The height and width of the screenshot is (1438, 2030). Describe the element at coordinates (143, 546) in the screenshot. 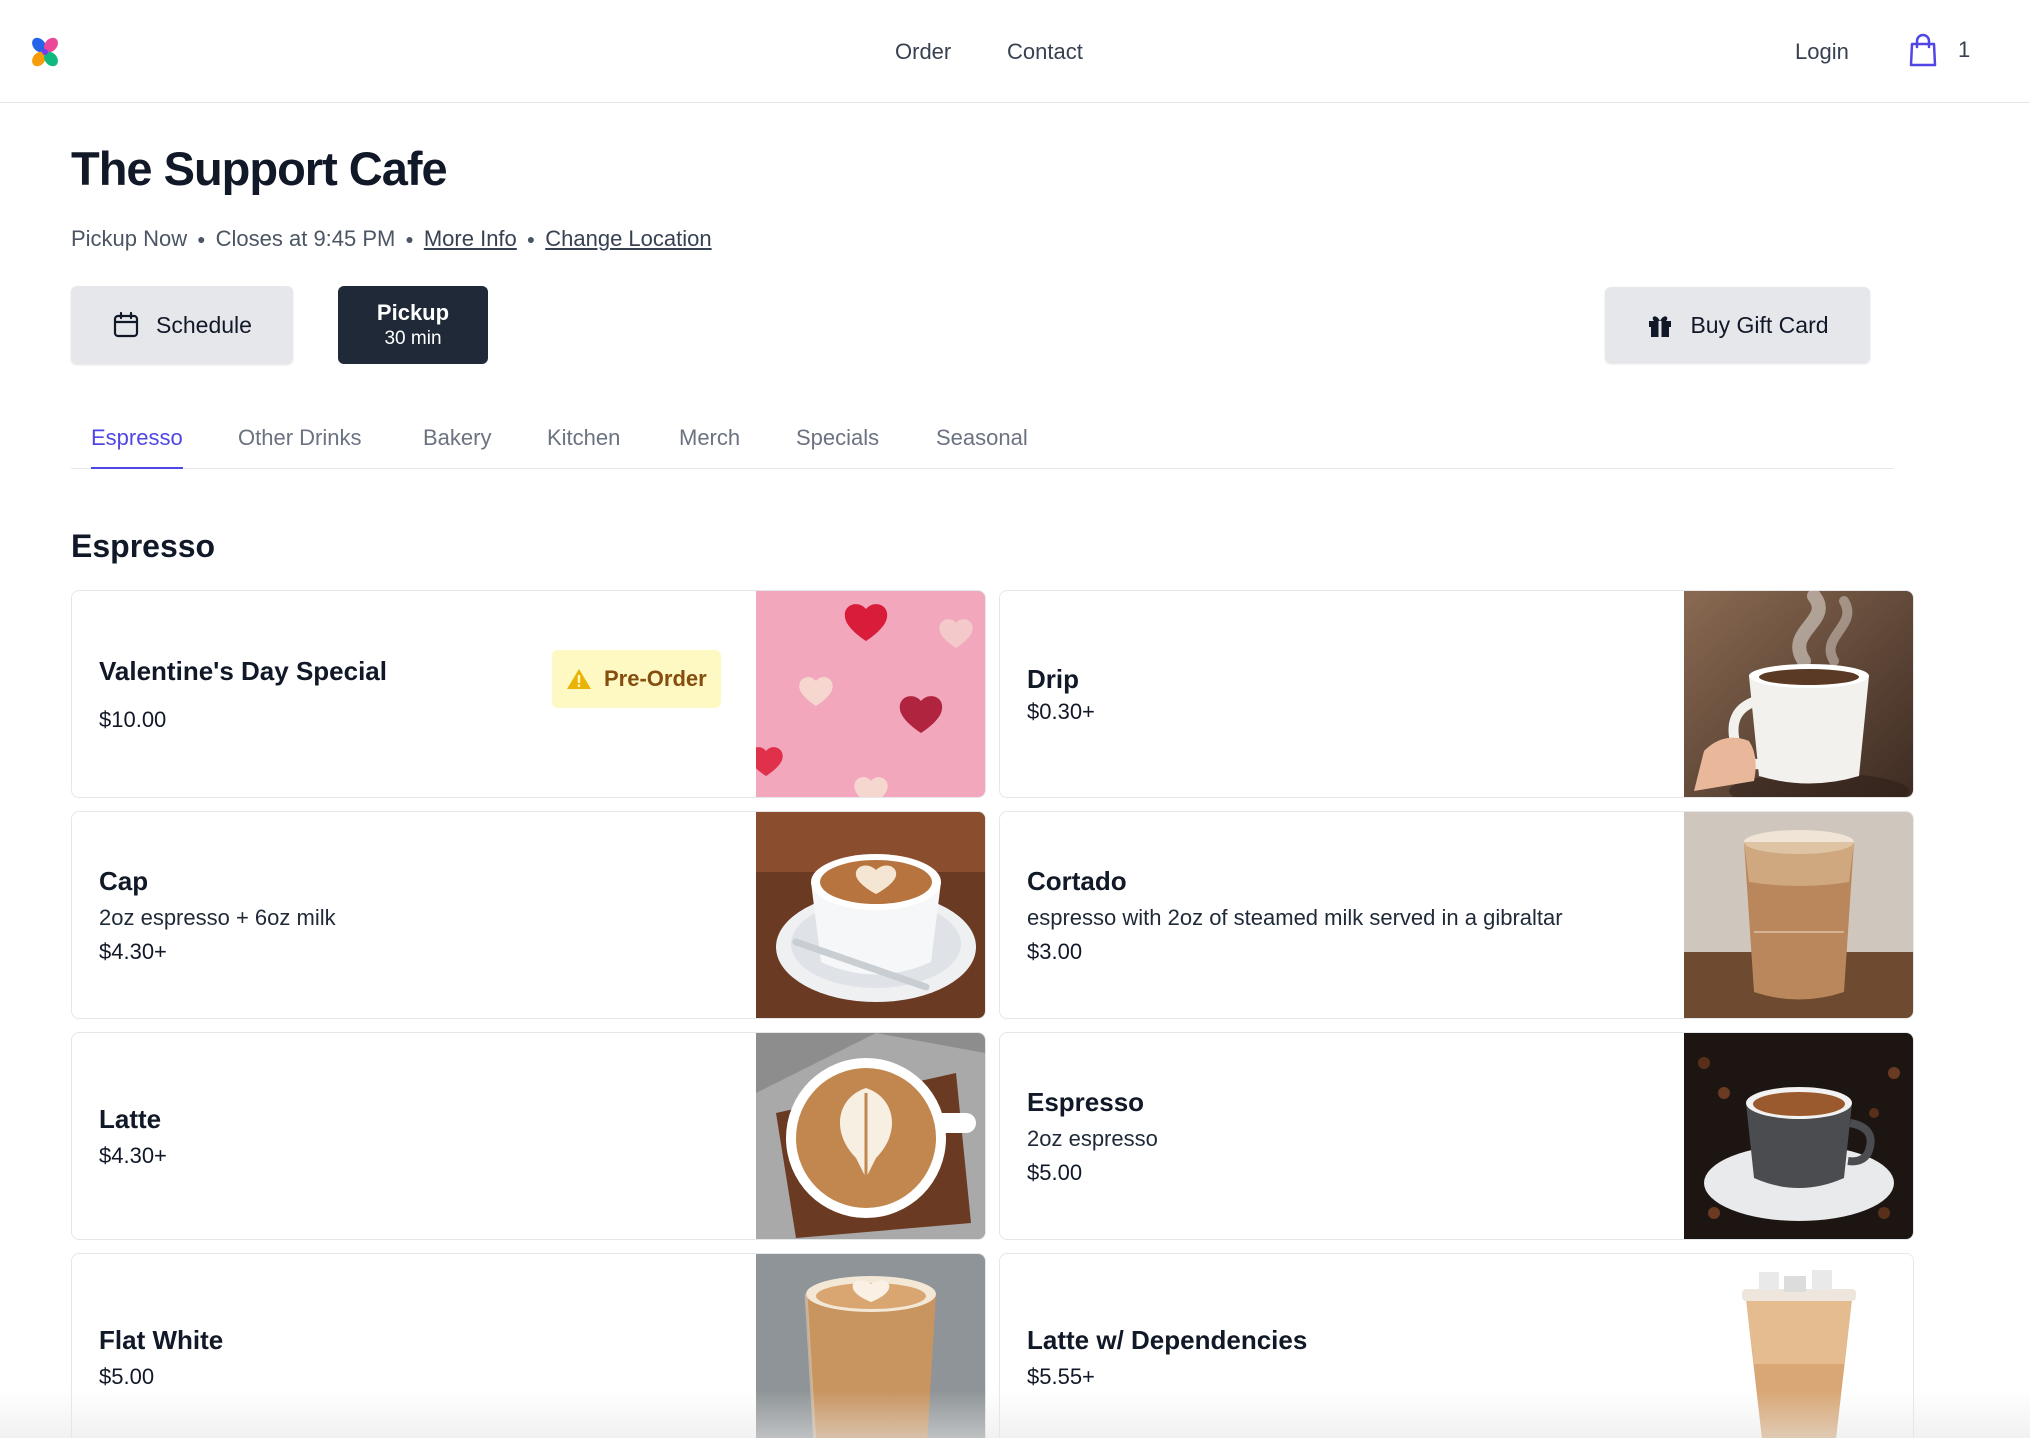

I see `section-title: Espresso` at that location.